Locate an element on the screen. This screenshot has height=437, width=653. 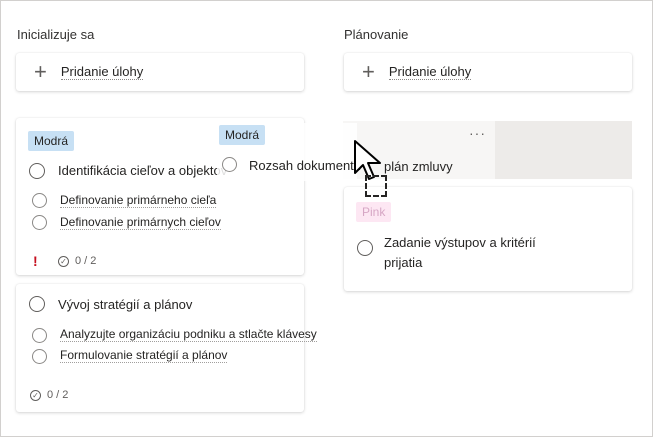
drag-move-icon is located at coordinates (376, 186).